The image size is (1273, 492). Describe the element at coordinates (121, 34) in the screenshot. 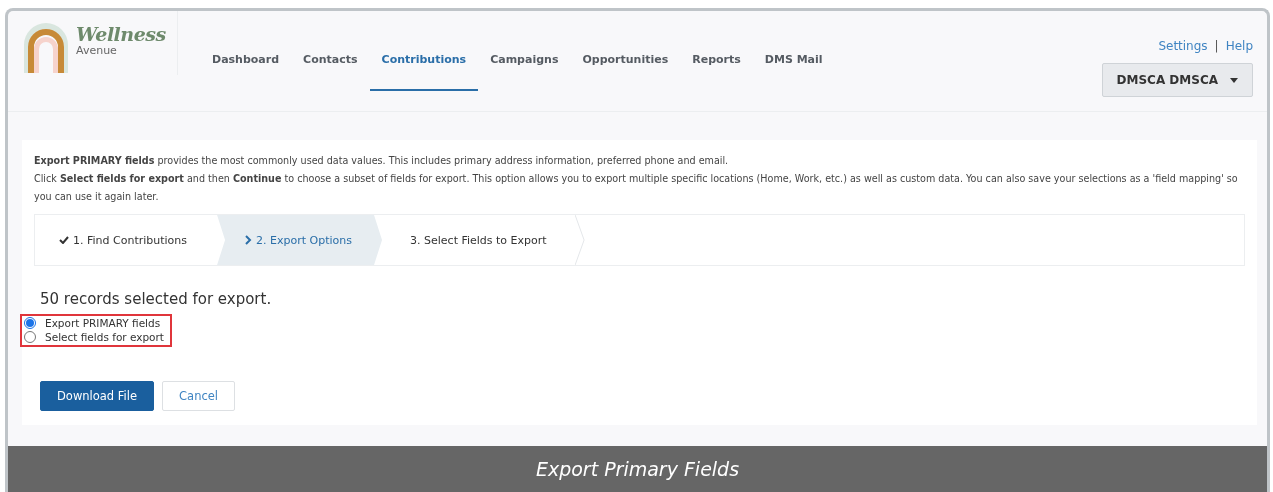

I see `logo-name: Wellness` at that location.